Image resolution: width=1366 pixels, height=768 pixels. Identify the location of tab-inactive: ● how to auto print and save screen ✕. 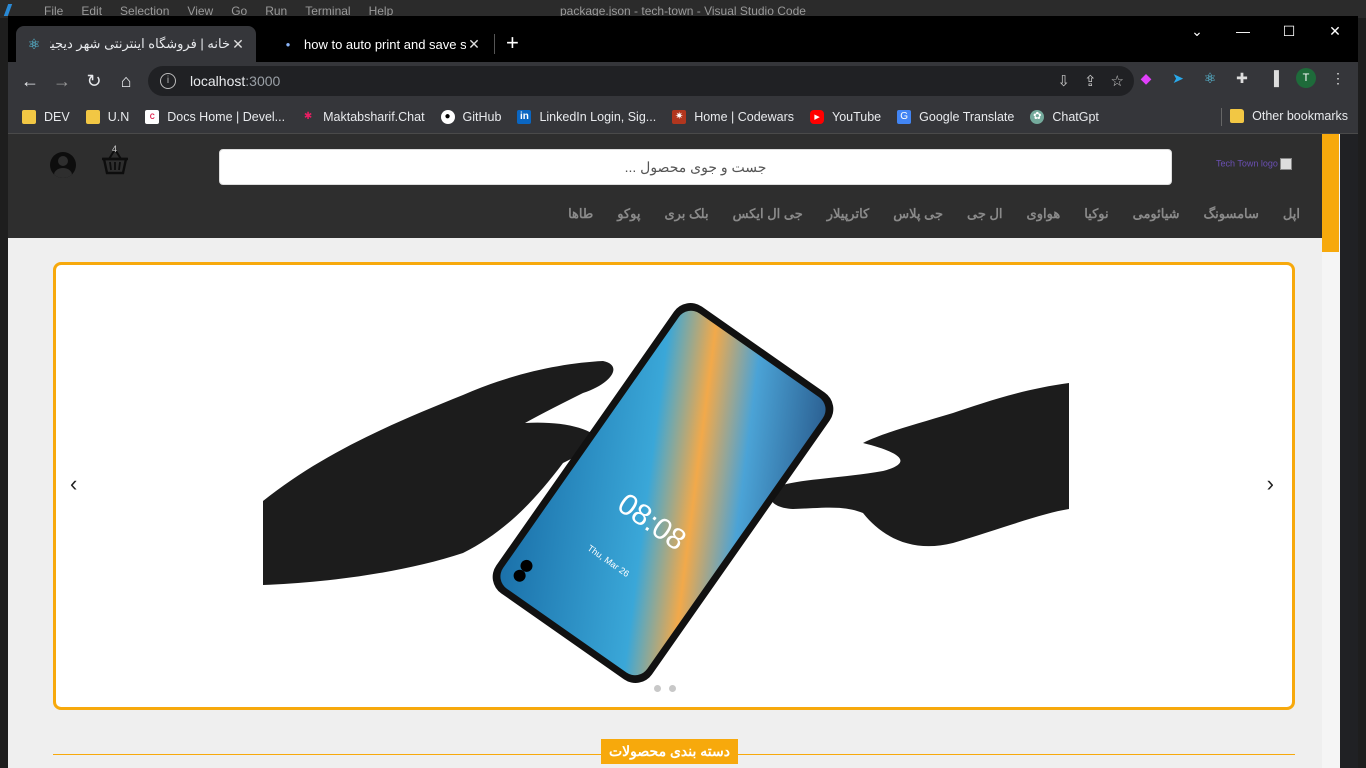
(381, 44).